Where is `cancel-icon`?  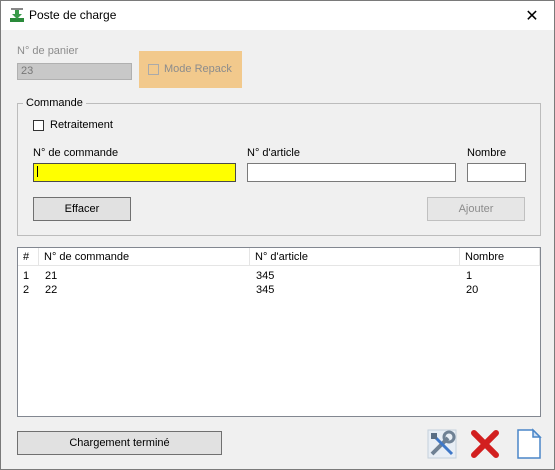 cancel-icon is located at coordinates (485, 444).